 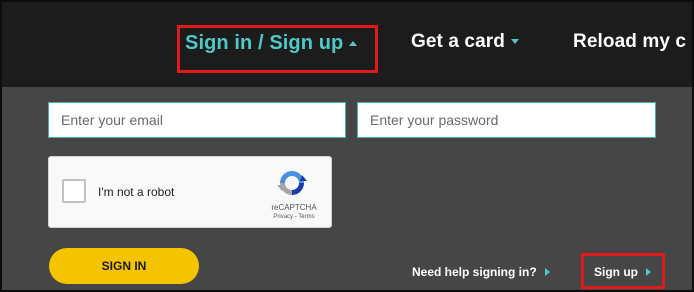 What do you see at coordinates (458, 41) in the screenshot?
I see `nav-get-card-label: Get a card` at bounding box center [458, 41].